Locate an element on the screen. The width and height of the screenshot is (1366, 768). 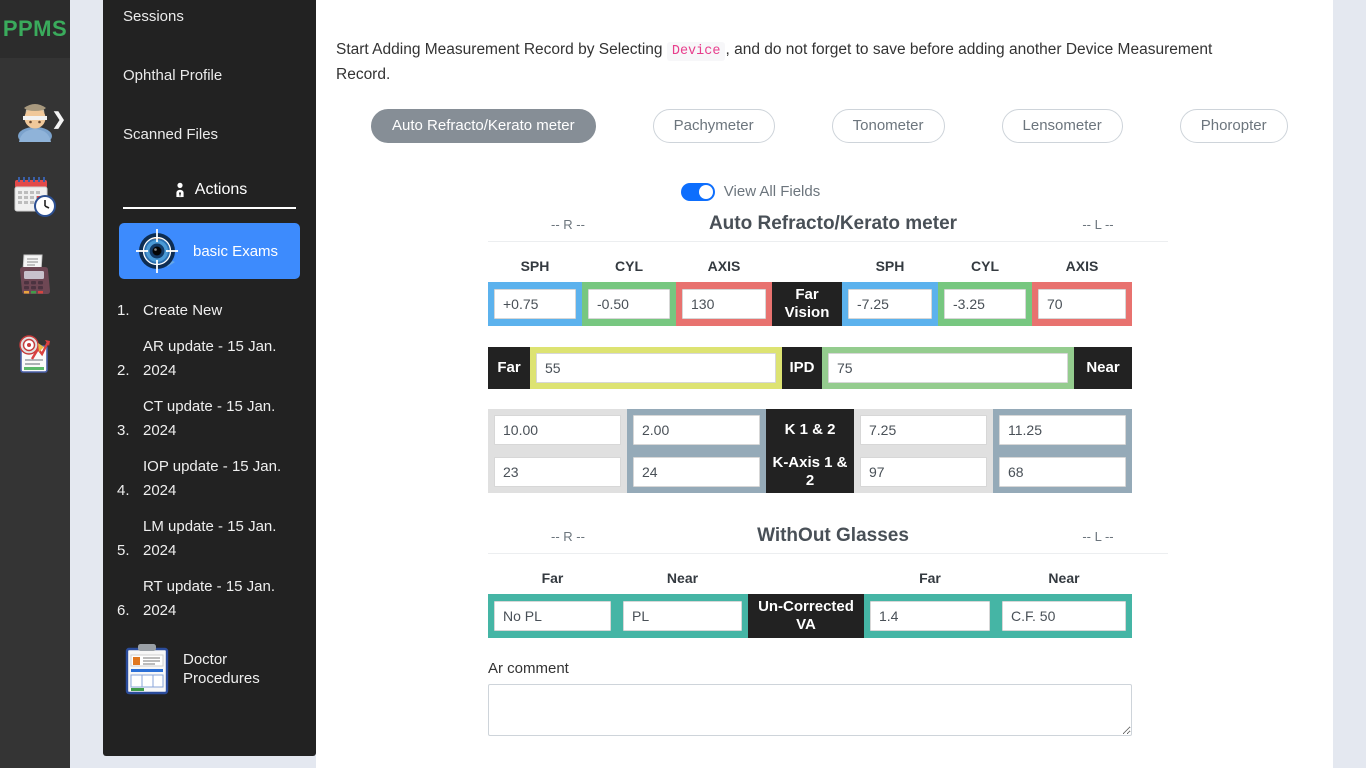
view-all-fields-toggle is located at coordinates (697, 191).